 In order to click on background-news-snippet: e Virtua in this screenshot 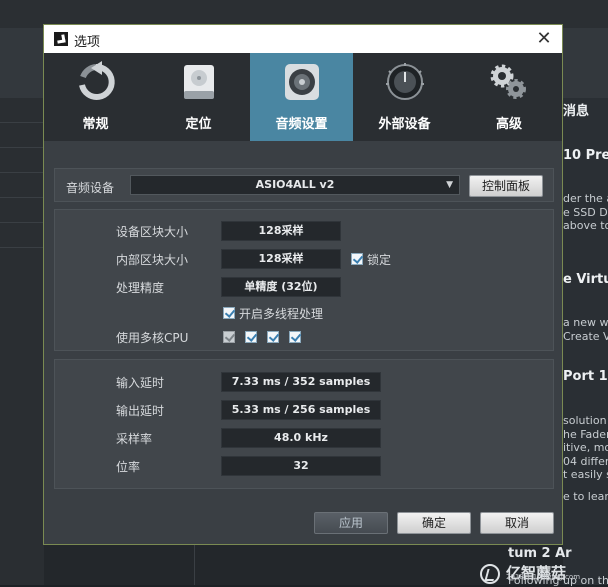, I will do `click(585, 279)`.